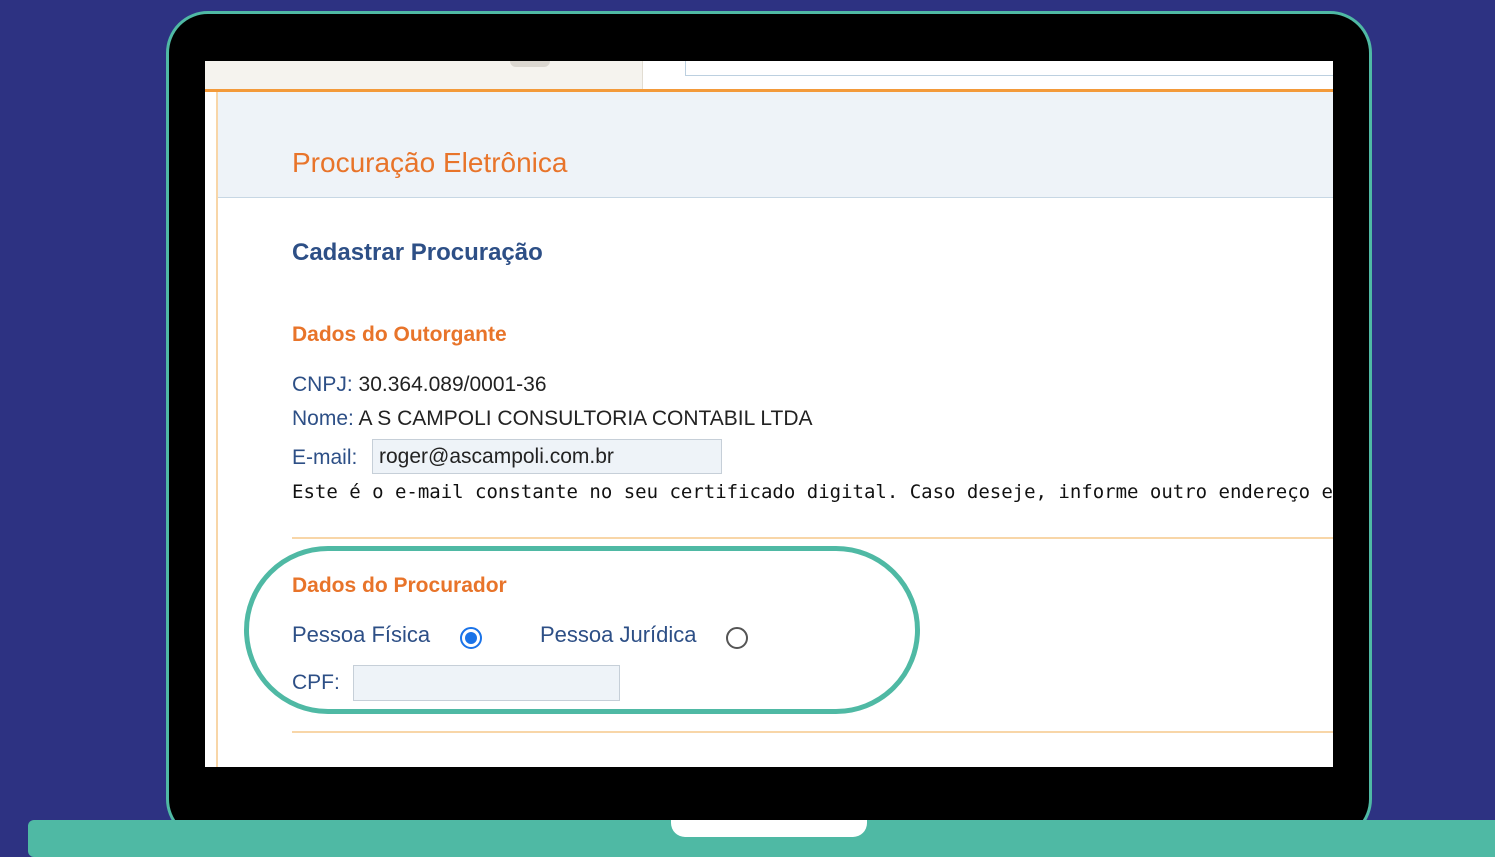 This screenshot has width=1495, height=857. What do you see at coordinates (430, 162) in the screenshot?
I see `page-title: Procuração Eletrônica` at bounding box center [430, 162].